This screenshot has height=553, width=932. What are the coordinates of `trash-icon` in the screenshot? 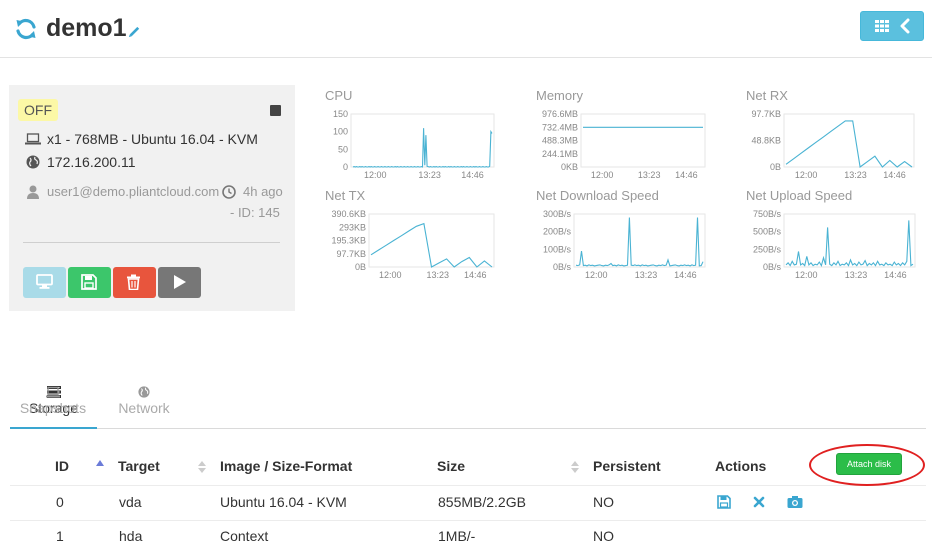 It's located at (133, 282).